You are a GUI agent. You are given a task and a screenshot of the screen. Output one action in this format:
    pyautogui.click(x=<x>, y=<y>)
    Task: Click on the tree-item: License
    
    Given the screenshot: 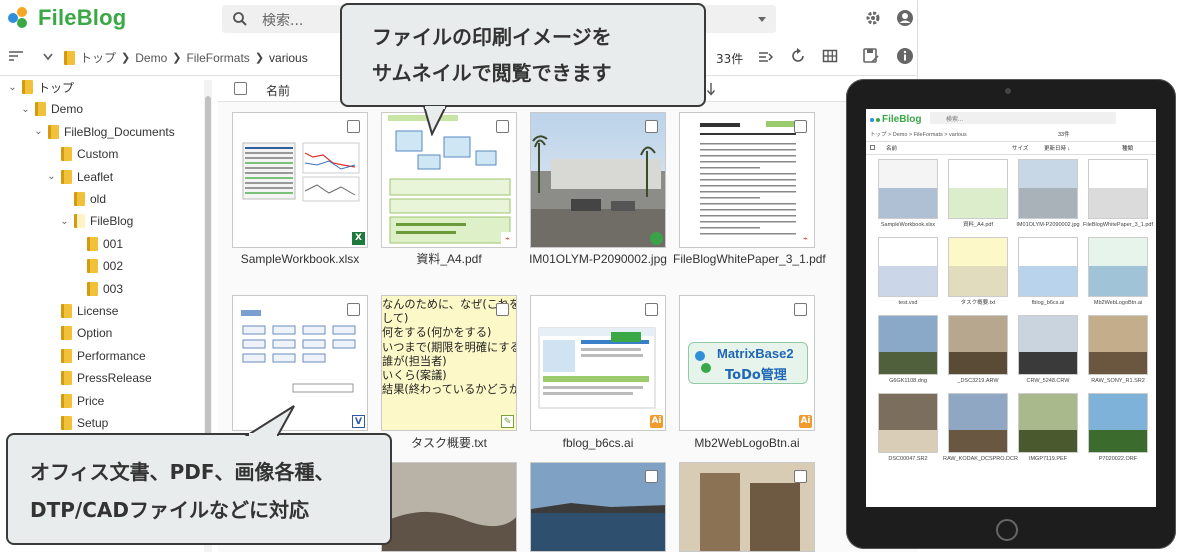 What is the action you would take?
    pyautogui.click(x=82, y=311)
    